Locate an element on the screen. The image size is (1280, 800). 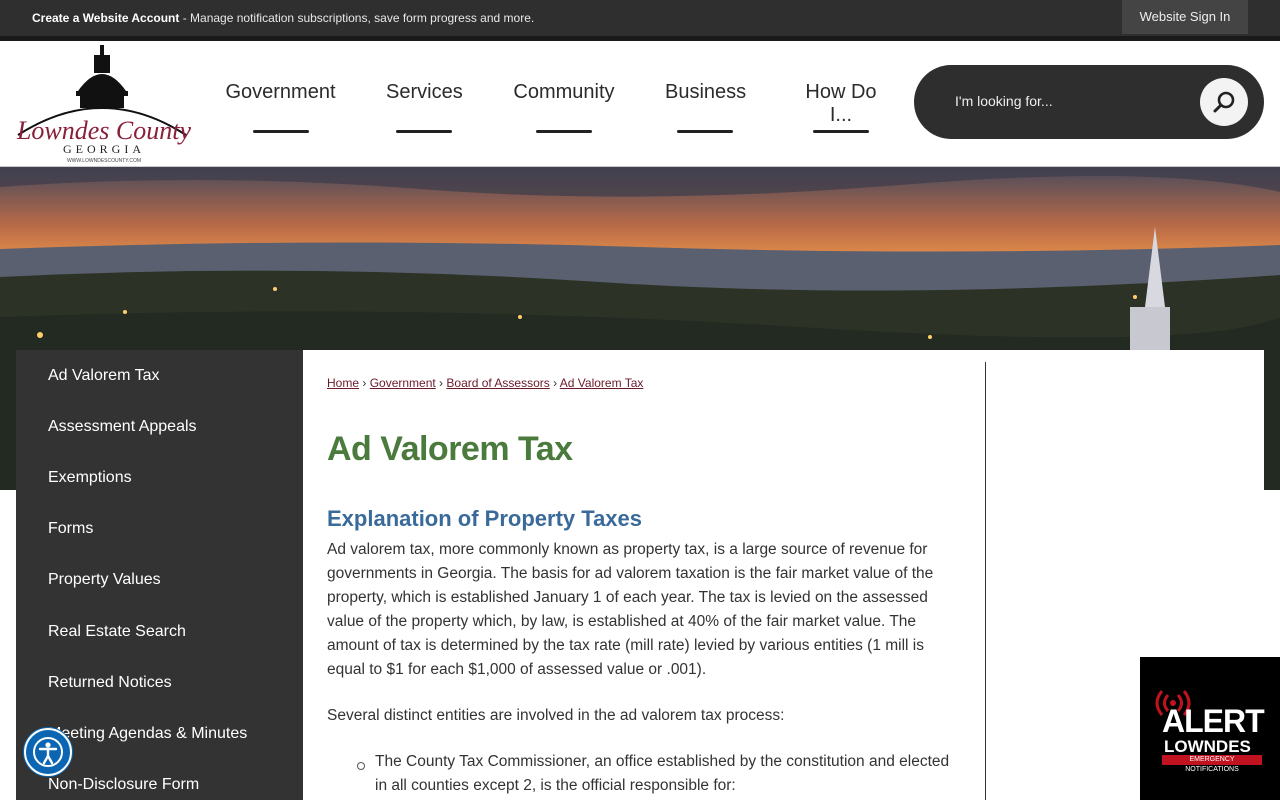
accessibility-icon is located at coordinates (48, 752).